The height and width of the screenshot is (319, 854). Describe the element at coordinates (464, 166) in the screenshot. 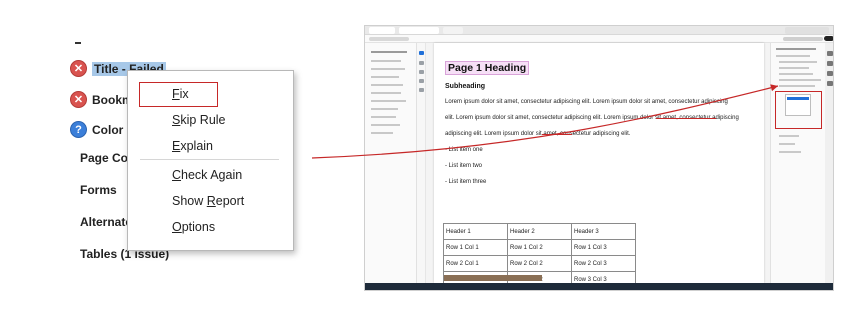

I see `list-item: - List item two` at that location.